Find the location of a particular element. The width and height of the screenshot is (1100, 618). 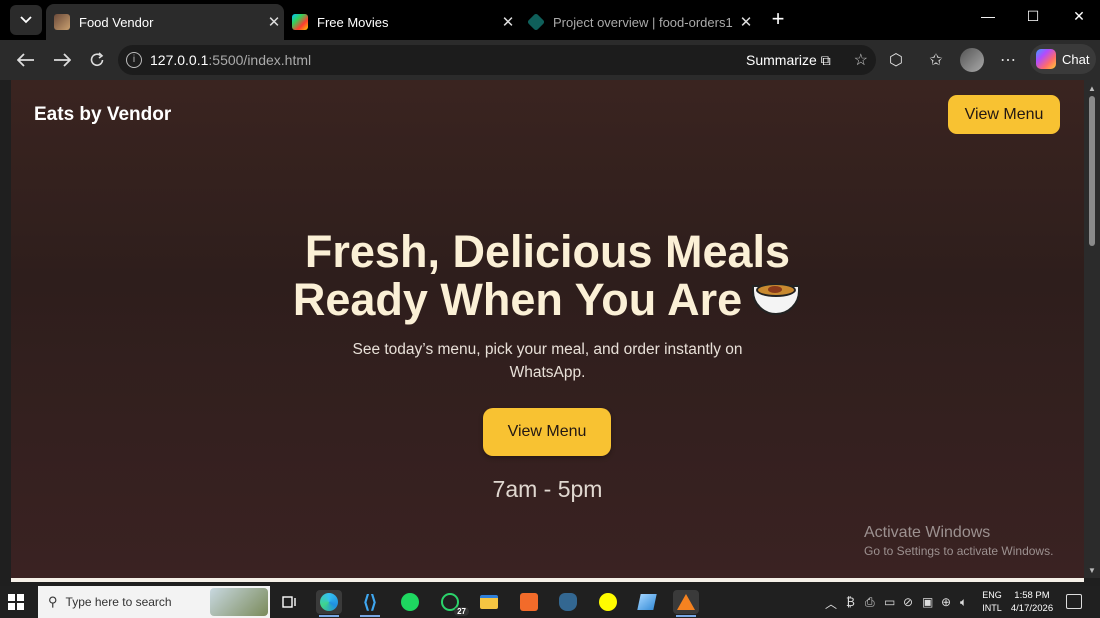

back-arrow-icon is located at coordinates (26, 60).